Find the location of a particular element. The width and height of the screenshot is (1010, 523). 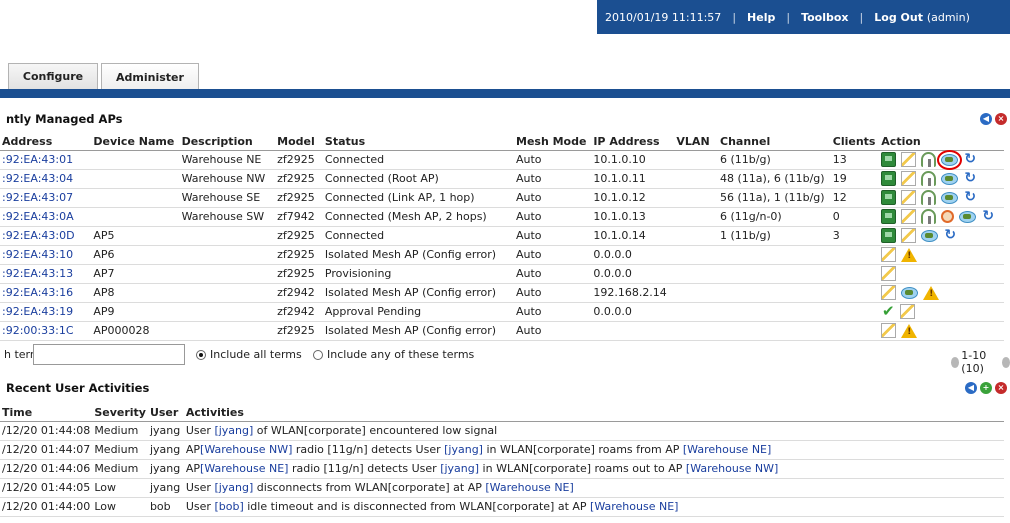

filter-panel-icon: + is located at coordinates (986, 388).